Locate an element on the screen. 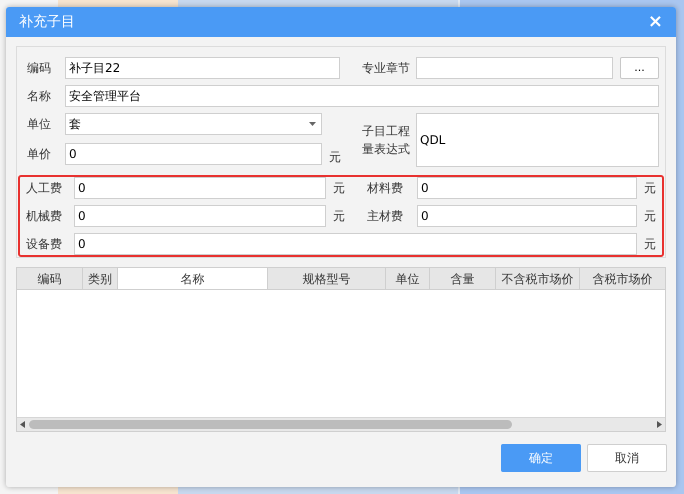  expression-field: QDL is located at coordinates (537, 140).